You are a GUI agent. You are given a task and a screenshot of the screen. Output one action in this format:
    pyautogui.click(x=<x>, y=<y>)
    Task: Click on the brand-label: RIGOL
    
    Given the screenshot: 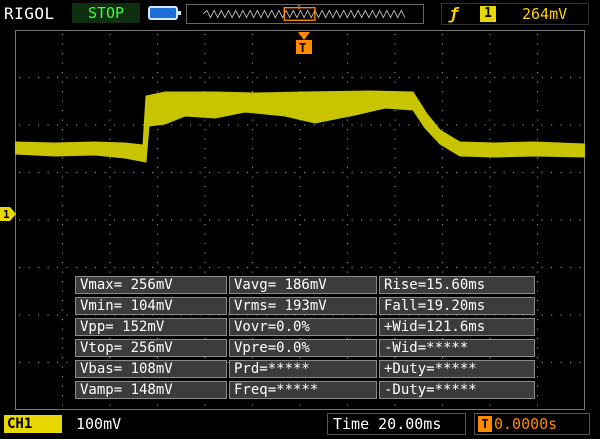 What is the action you would take?
    pyautogui.click(x=29, y=13)
    